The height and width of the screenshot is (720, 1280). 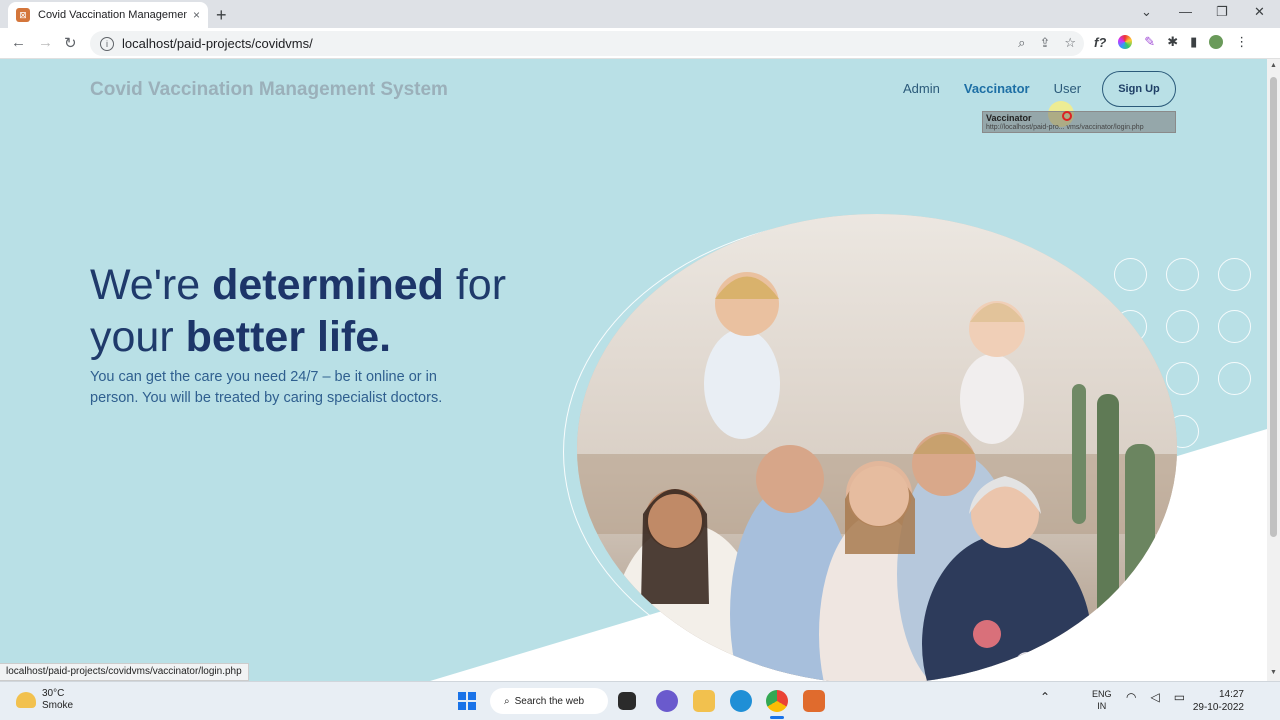 What do you see at coordinates (1216, 42) in the screenshot?
I see `profile-avatar` at bounding box center [1216, 42].